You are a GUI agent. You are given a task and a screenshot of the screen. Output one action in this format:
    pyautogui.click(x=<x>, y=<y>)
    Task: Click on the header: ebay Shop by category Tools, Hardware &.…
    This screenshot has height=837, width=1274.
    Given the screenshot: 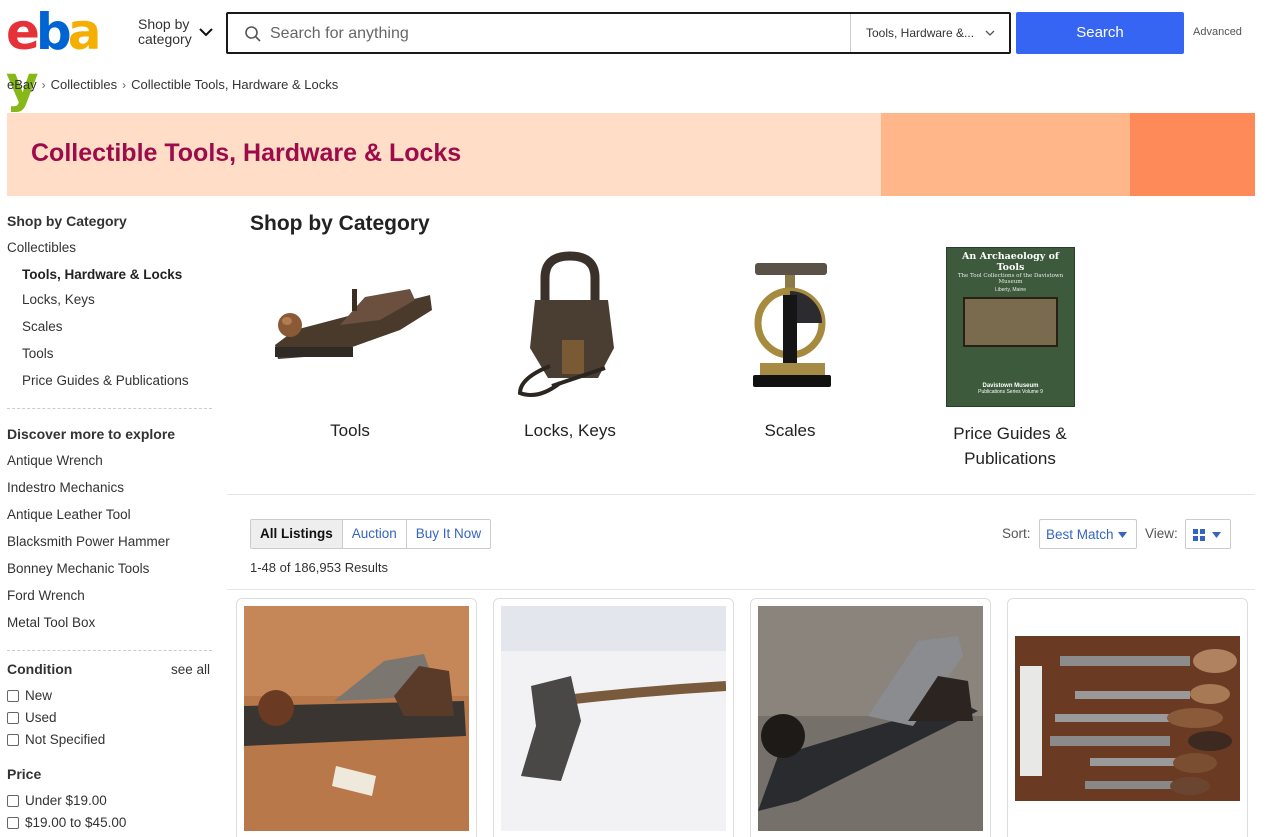 What is the action you would take?
    pyautogui.click(x=637, y=55)
    